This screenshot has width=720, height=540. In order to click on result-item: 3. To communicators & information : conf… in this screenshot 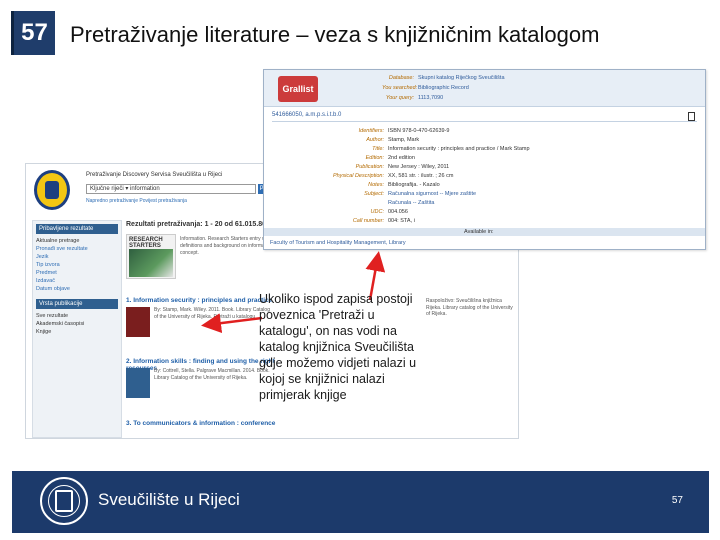, I will do `click(201, 423)`.